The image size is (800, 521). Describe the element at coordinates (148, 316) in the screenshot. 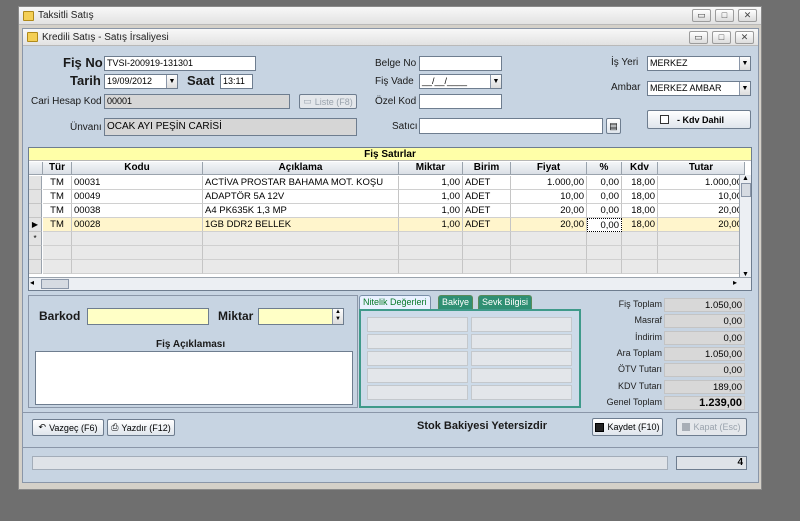

I see `barkod-input` at that location.